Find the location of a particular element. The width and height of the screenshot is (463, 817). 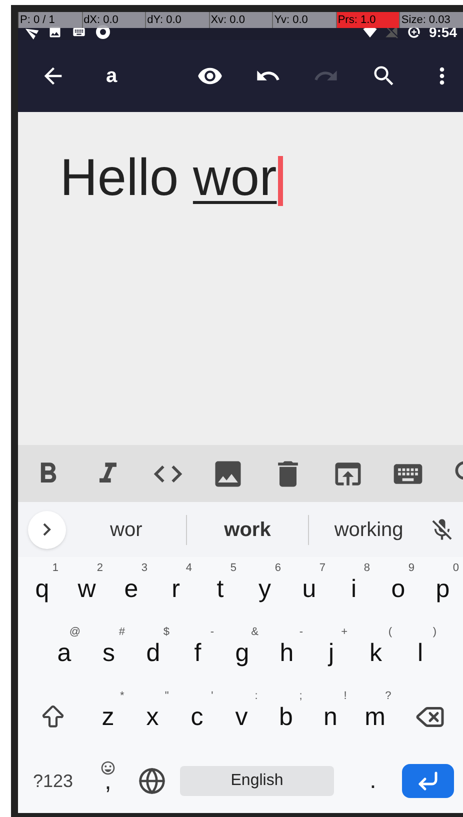

keyboard-key: m ? is located at coordinates (375, 717).